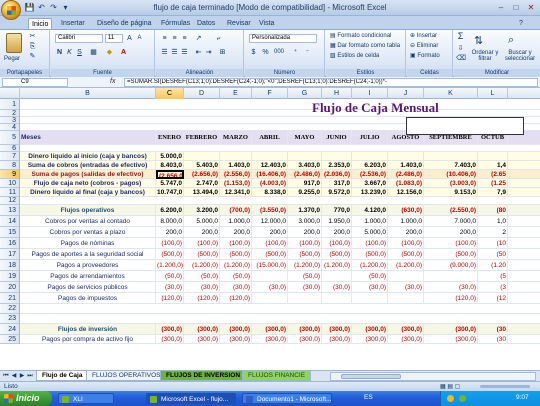 Image resolution: width=540 pixels, height=406 pixels. Describe the element at coordinates (12, 59) in the screenshot. I see `paste-button: Pegar` at that location.